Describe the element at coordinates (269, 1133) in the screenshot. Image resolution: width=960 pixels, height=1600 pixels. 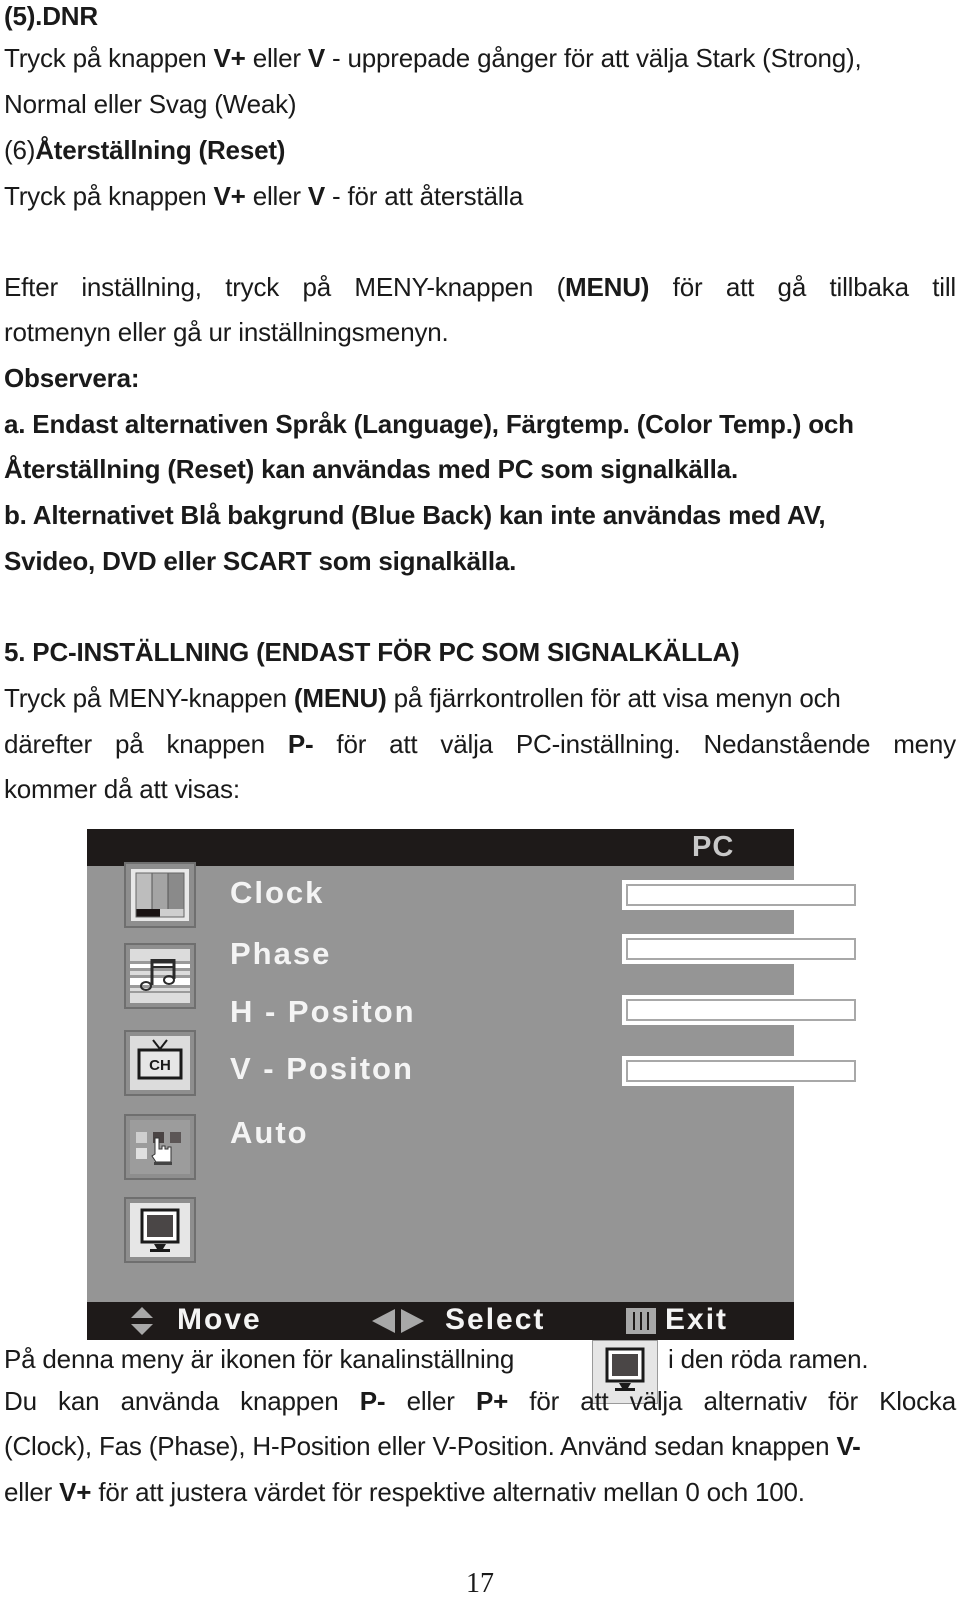
I see `menu-item-auto: Auto` at that location.